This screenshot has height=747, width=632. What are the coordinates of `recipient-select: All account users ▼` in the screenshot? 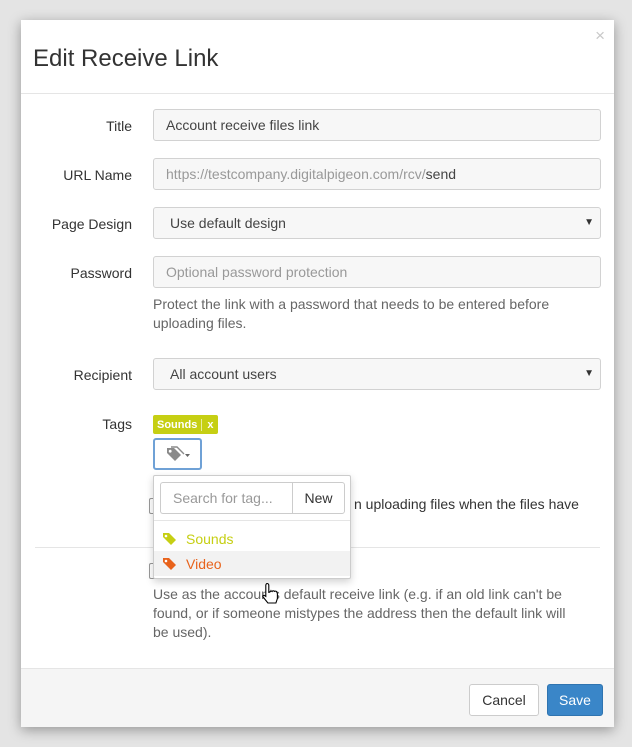 It's located at (377, 374).